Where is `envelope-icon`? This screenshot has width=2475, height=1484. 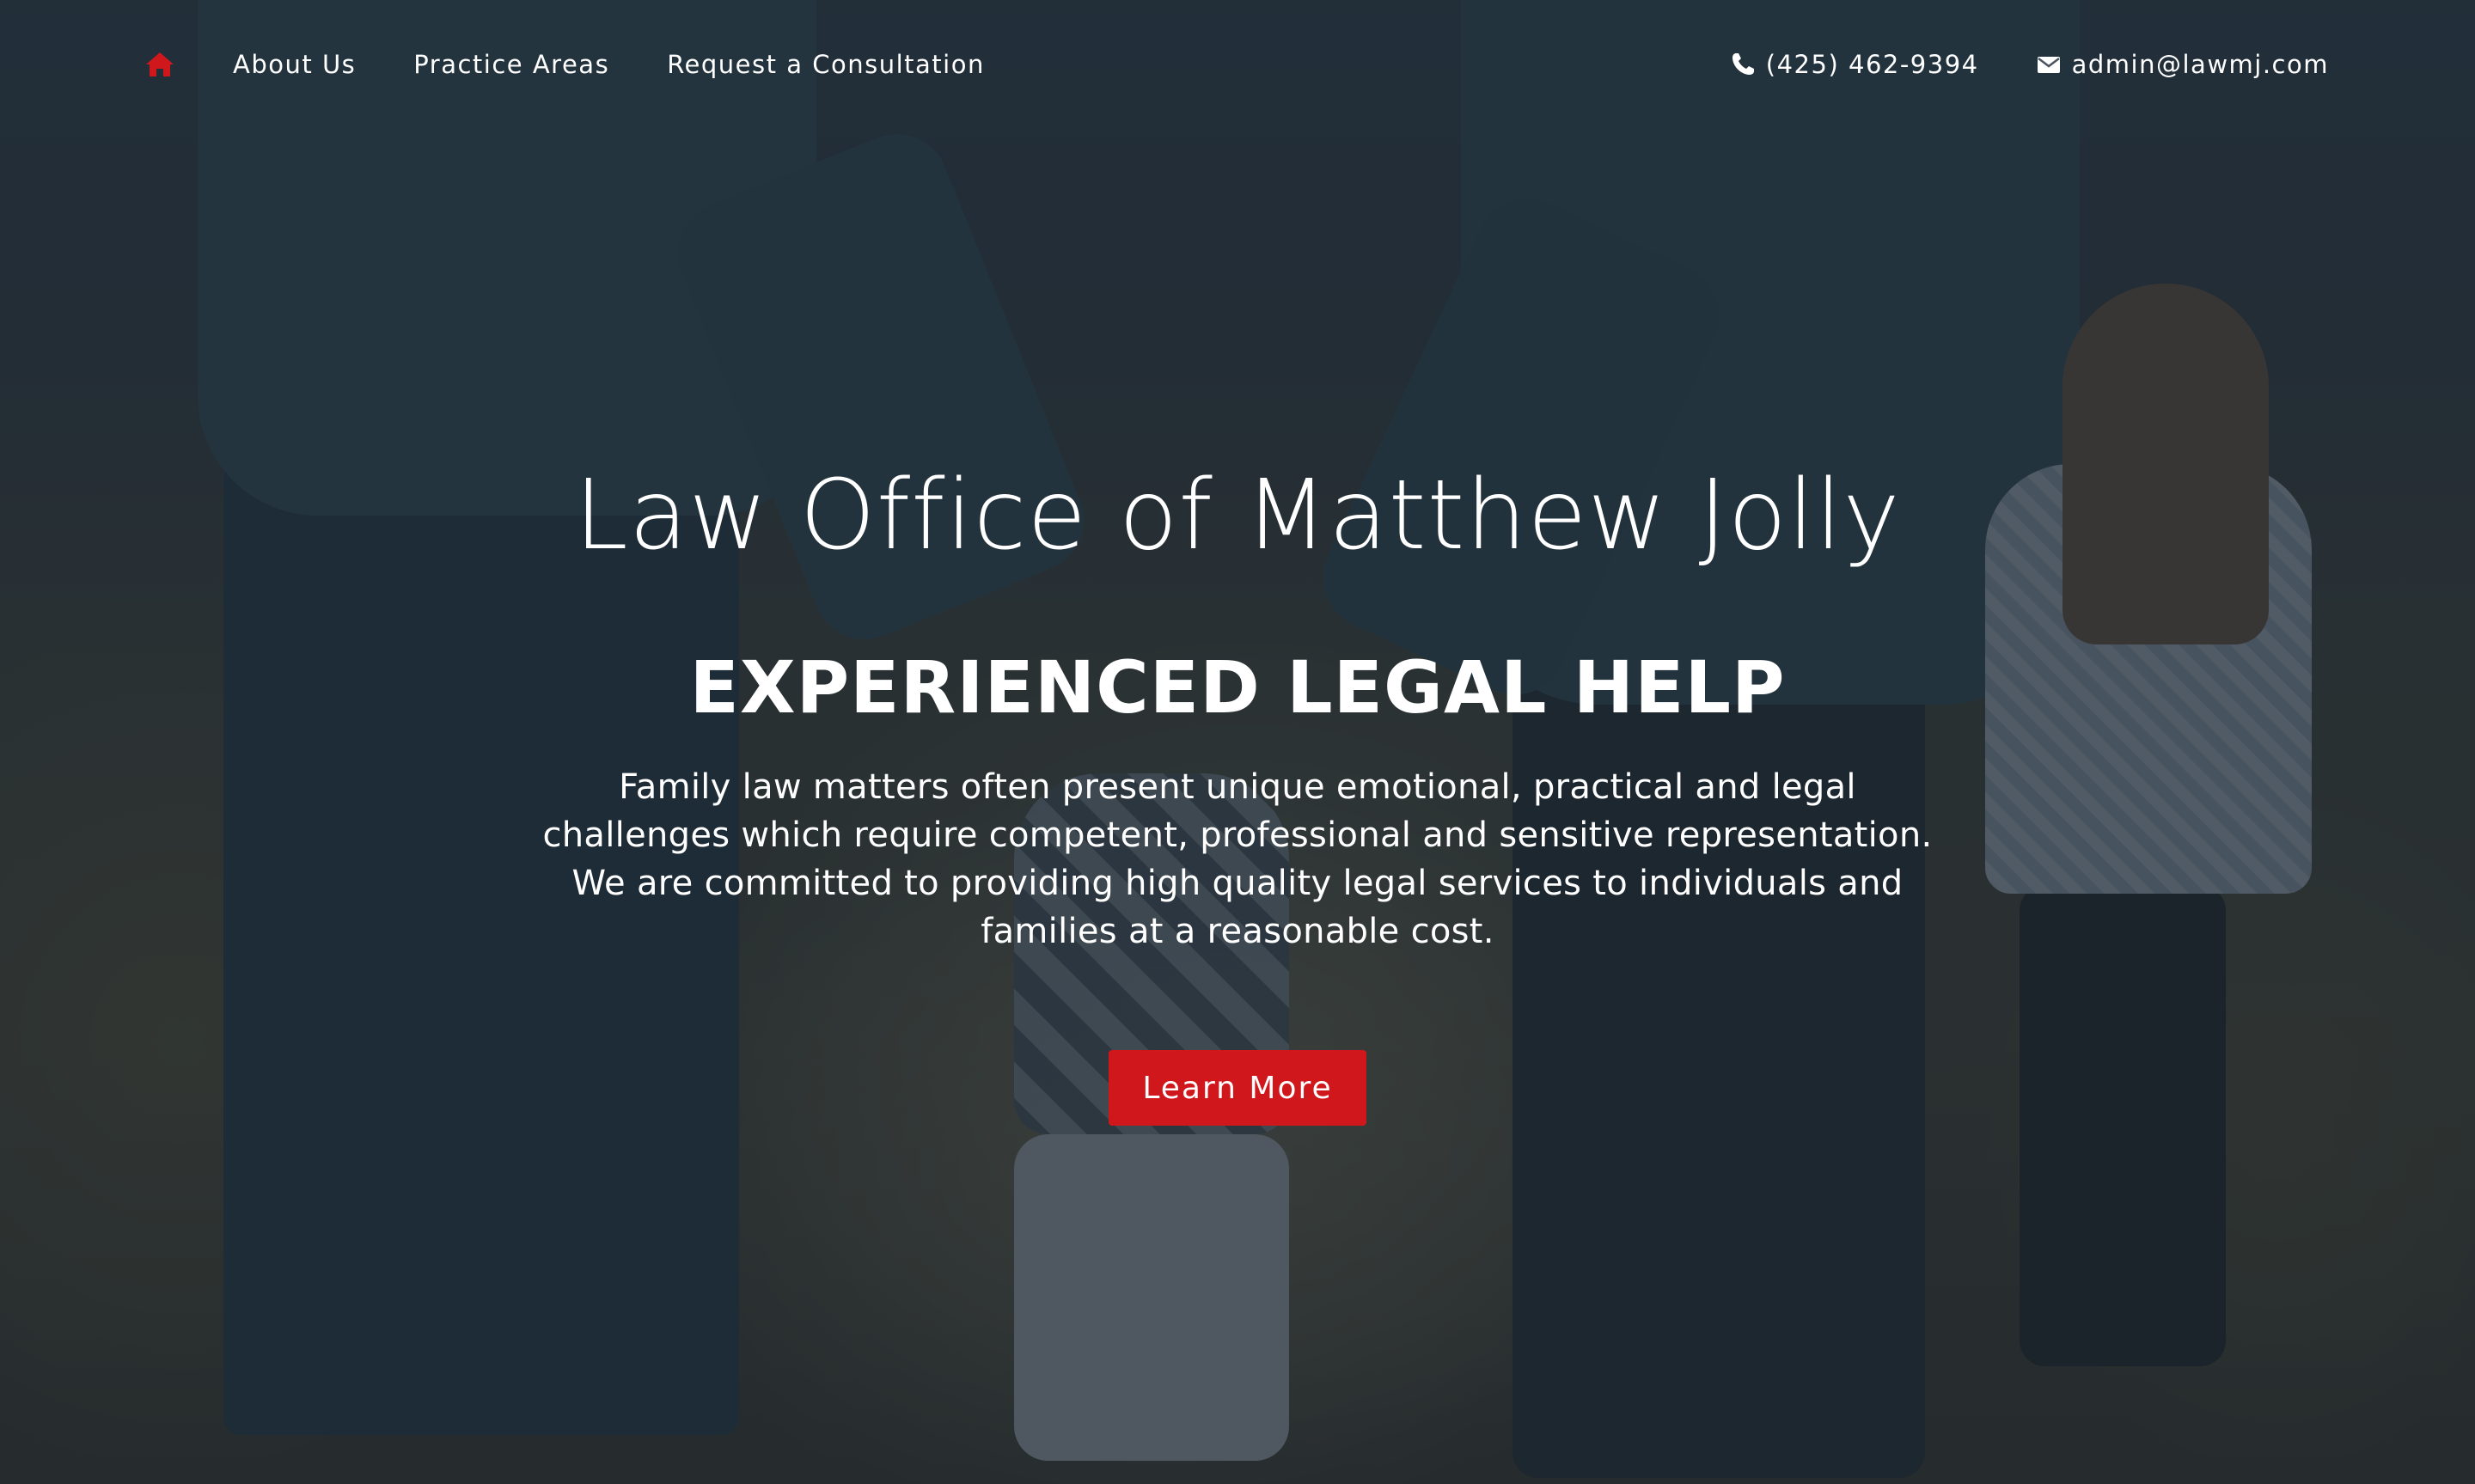 envelope-icon is located at coordinates (2048, 65).